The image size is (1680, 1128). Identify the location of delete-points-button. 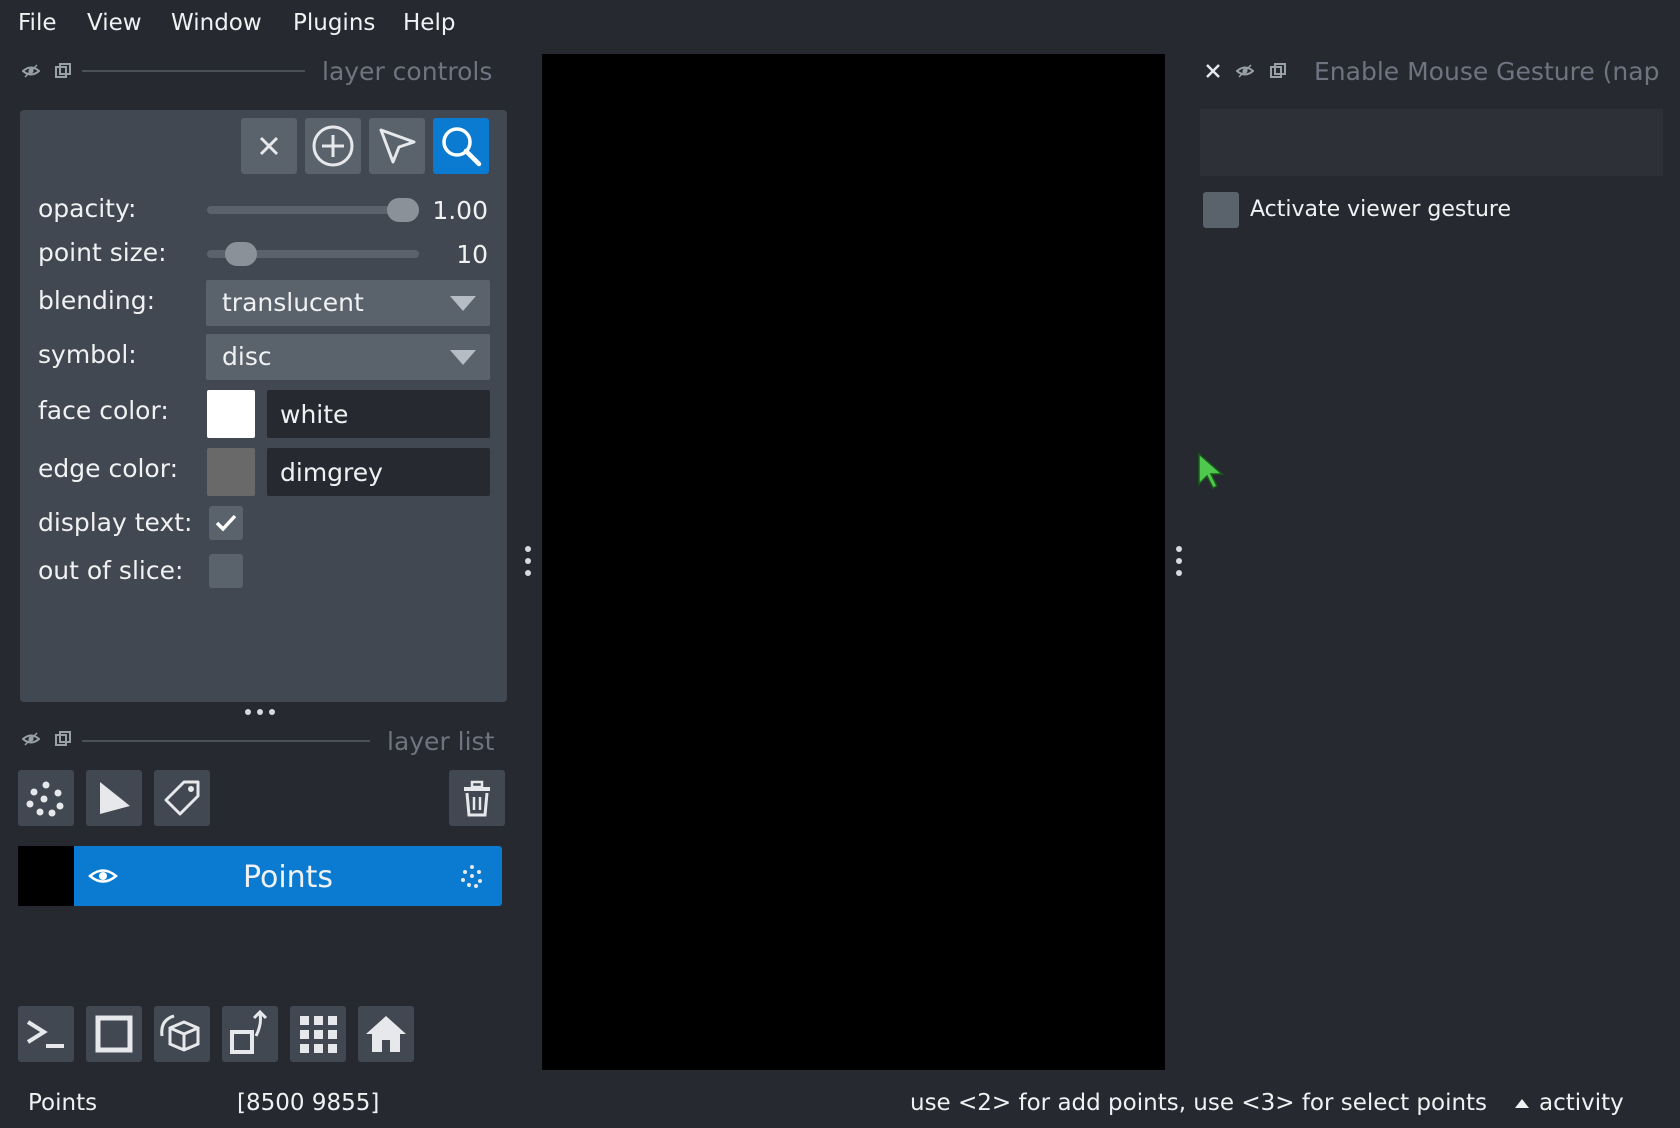
(269, 146).